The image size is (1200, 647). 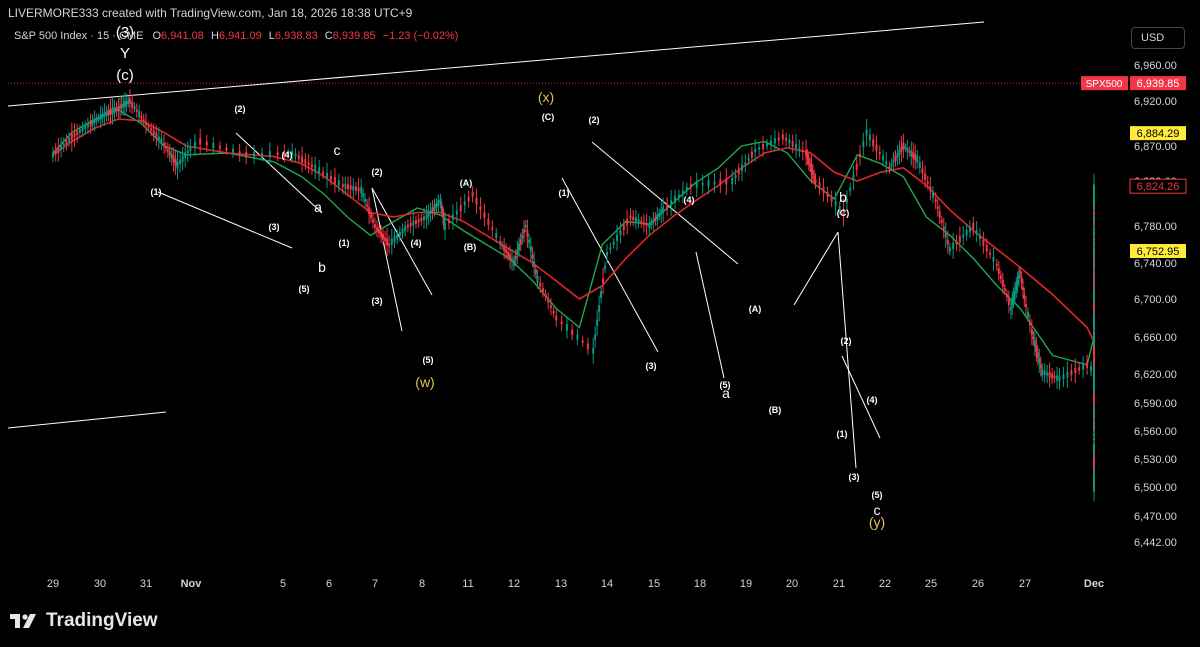 I want to click on wave-label: Y, so click(x=125, y=53).